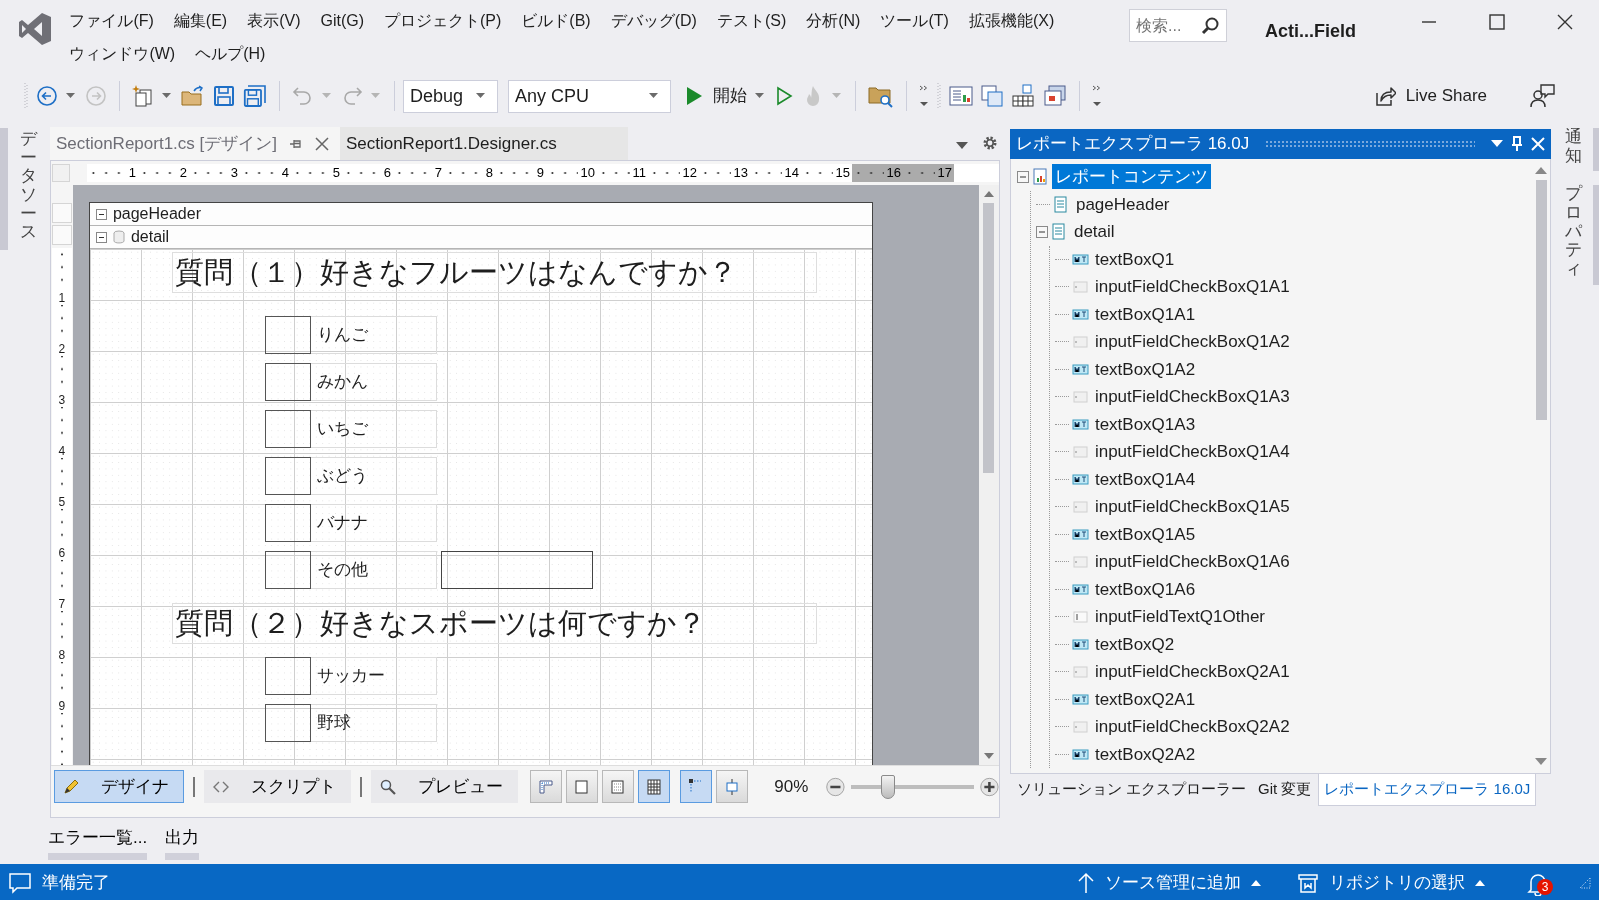  I want to click on platform-dropdown: Any CPU, so click(589, 96).